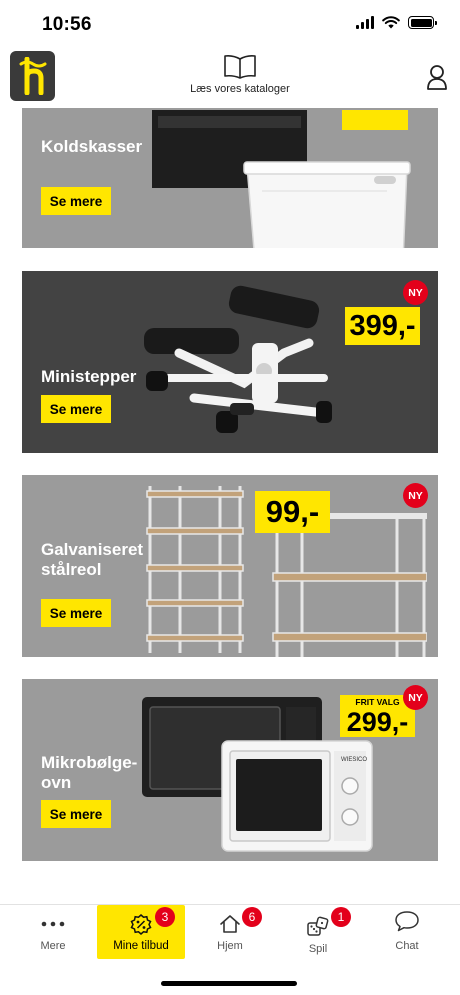 The width and height of the screenshot is (460, 995). I want to click on app-header: Læs vores kataloger, so click(230, 79).